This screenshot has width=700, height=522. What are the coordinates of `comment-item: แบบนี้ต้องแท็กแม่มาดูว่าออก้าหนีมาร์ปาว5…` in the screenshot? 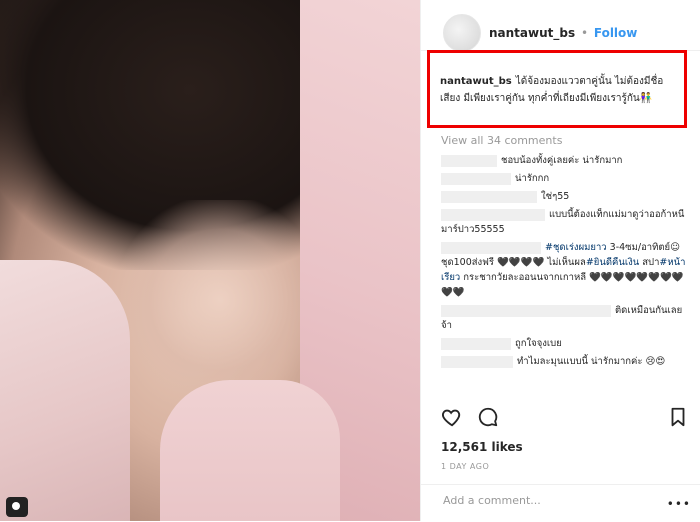 It's located at (565, 222).